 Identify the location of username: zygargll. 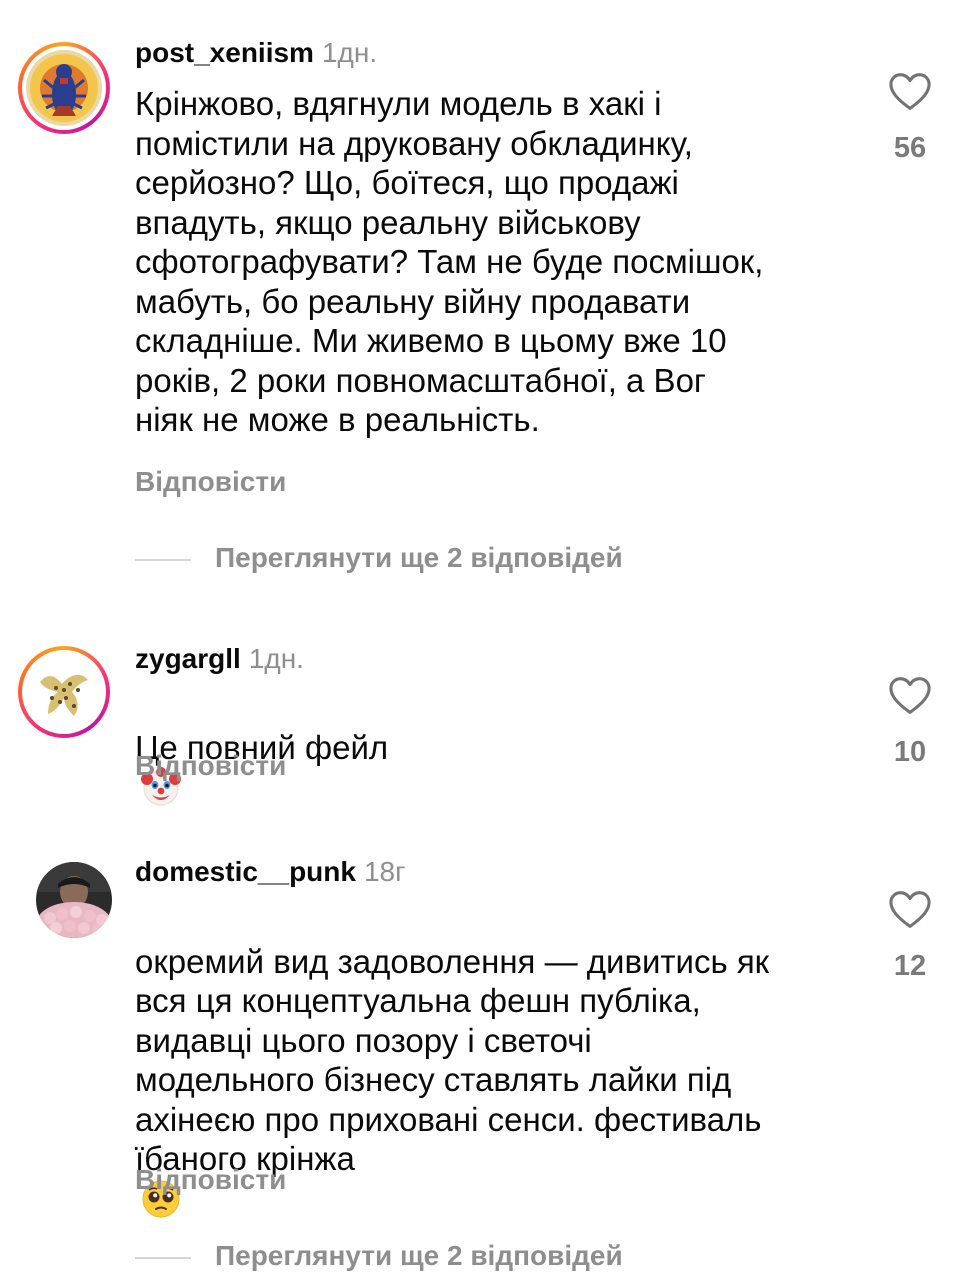
(188, 658).